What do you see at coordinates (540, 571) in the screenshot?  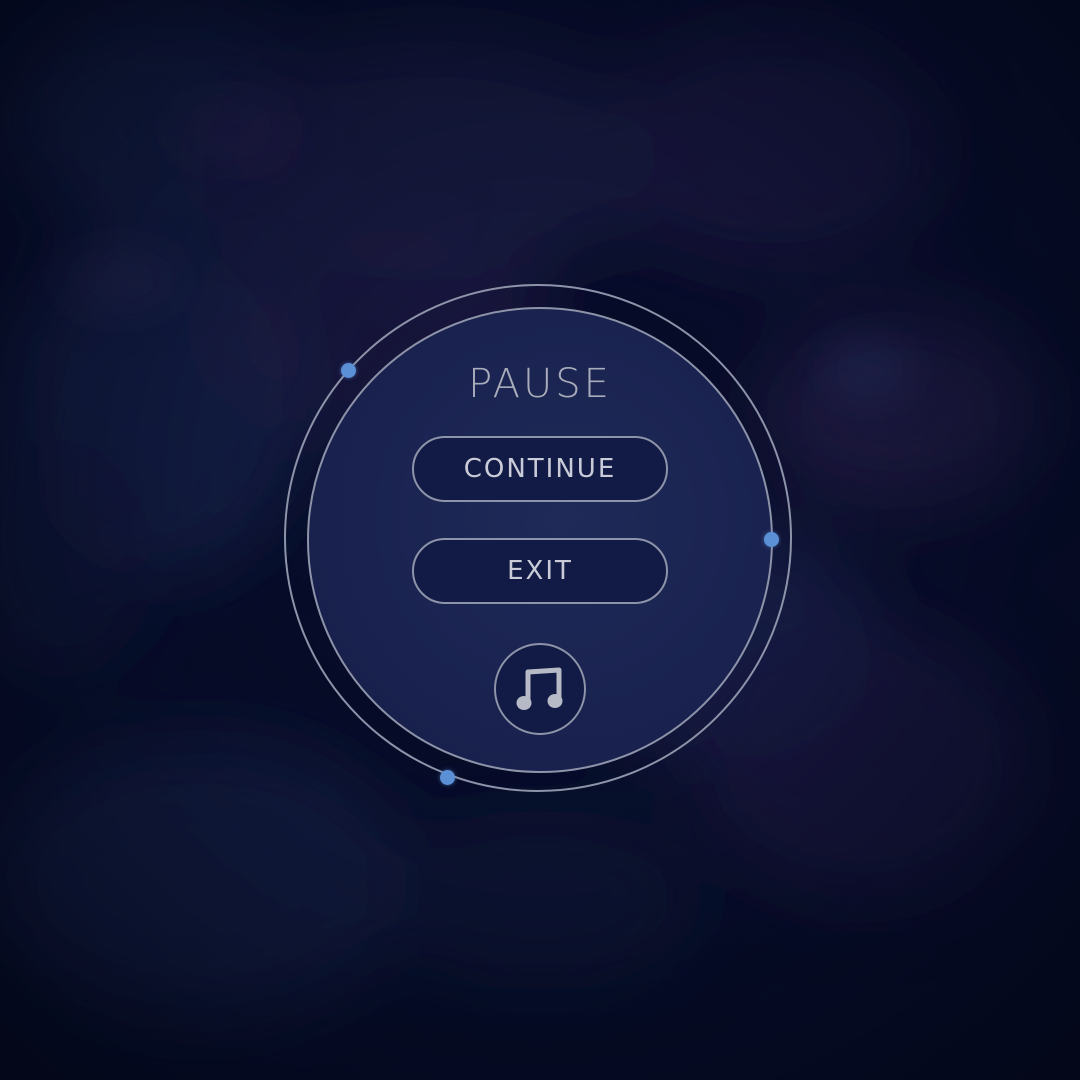 I see `exit-button: EXIT` at bounding box center [540, 571].